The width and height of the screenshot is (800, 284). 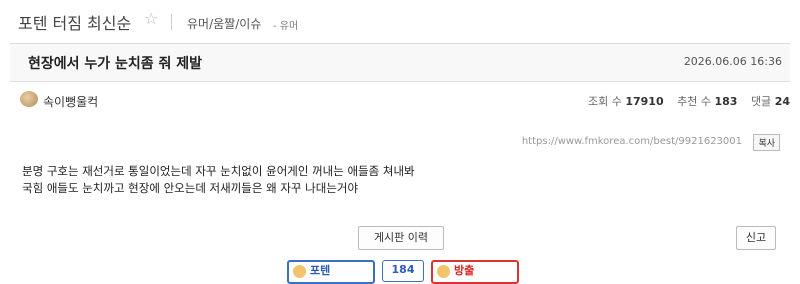 What do you see at coordinates (401, 238) in the screenshot?
I see `board-history-button: 게시판 이력` at bounding box center [401, 238].